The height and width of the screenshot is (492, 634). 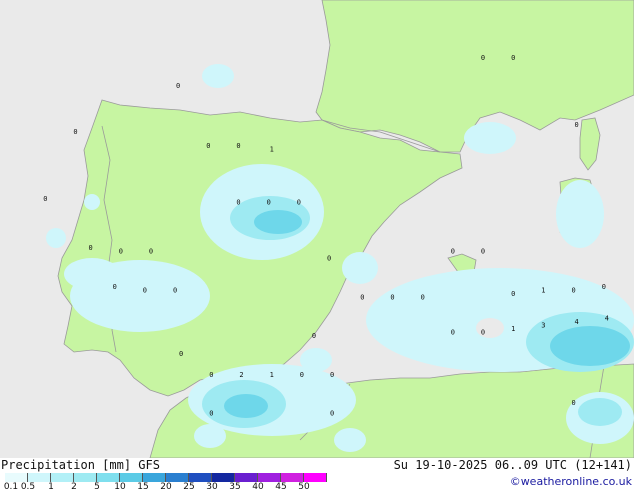 What do you see at coordinates (120, 487) in the screenshot?
I see `scale-label: 10` at bounding box center [120, 487].